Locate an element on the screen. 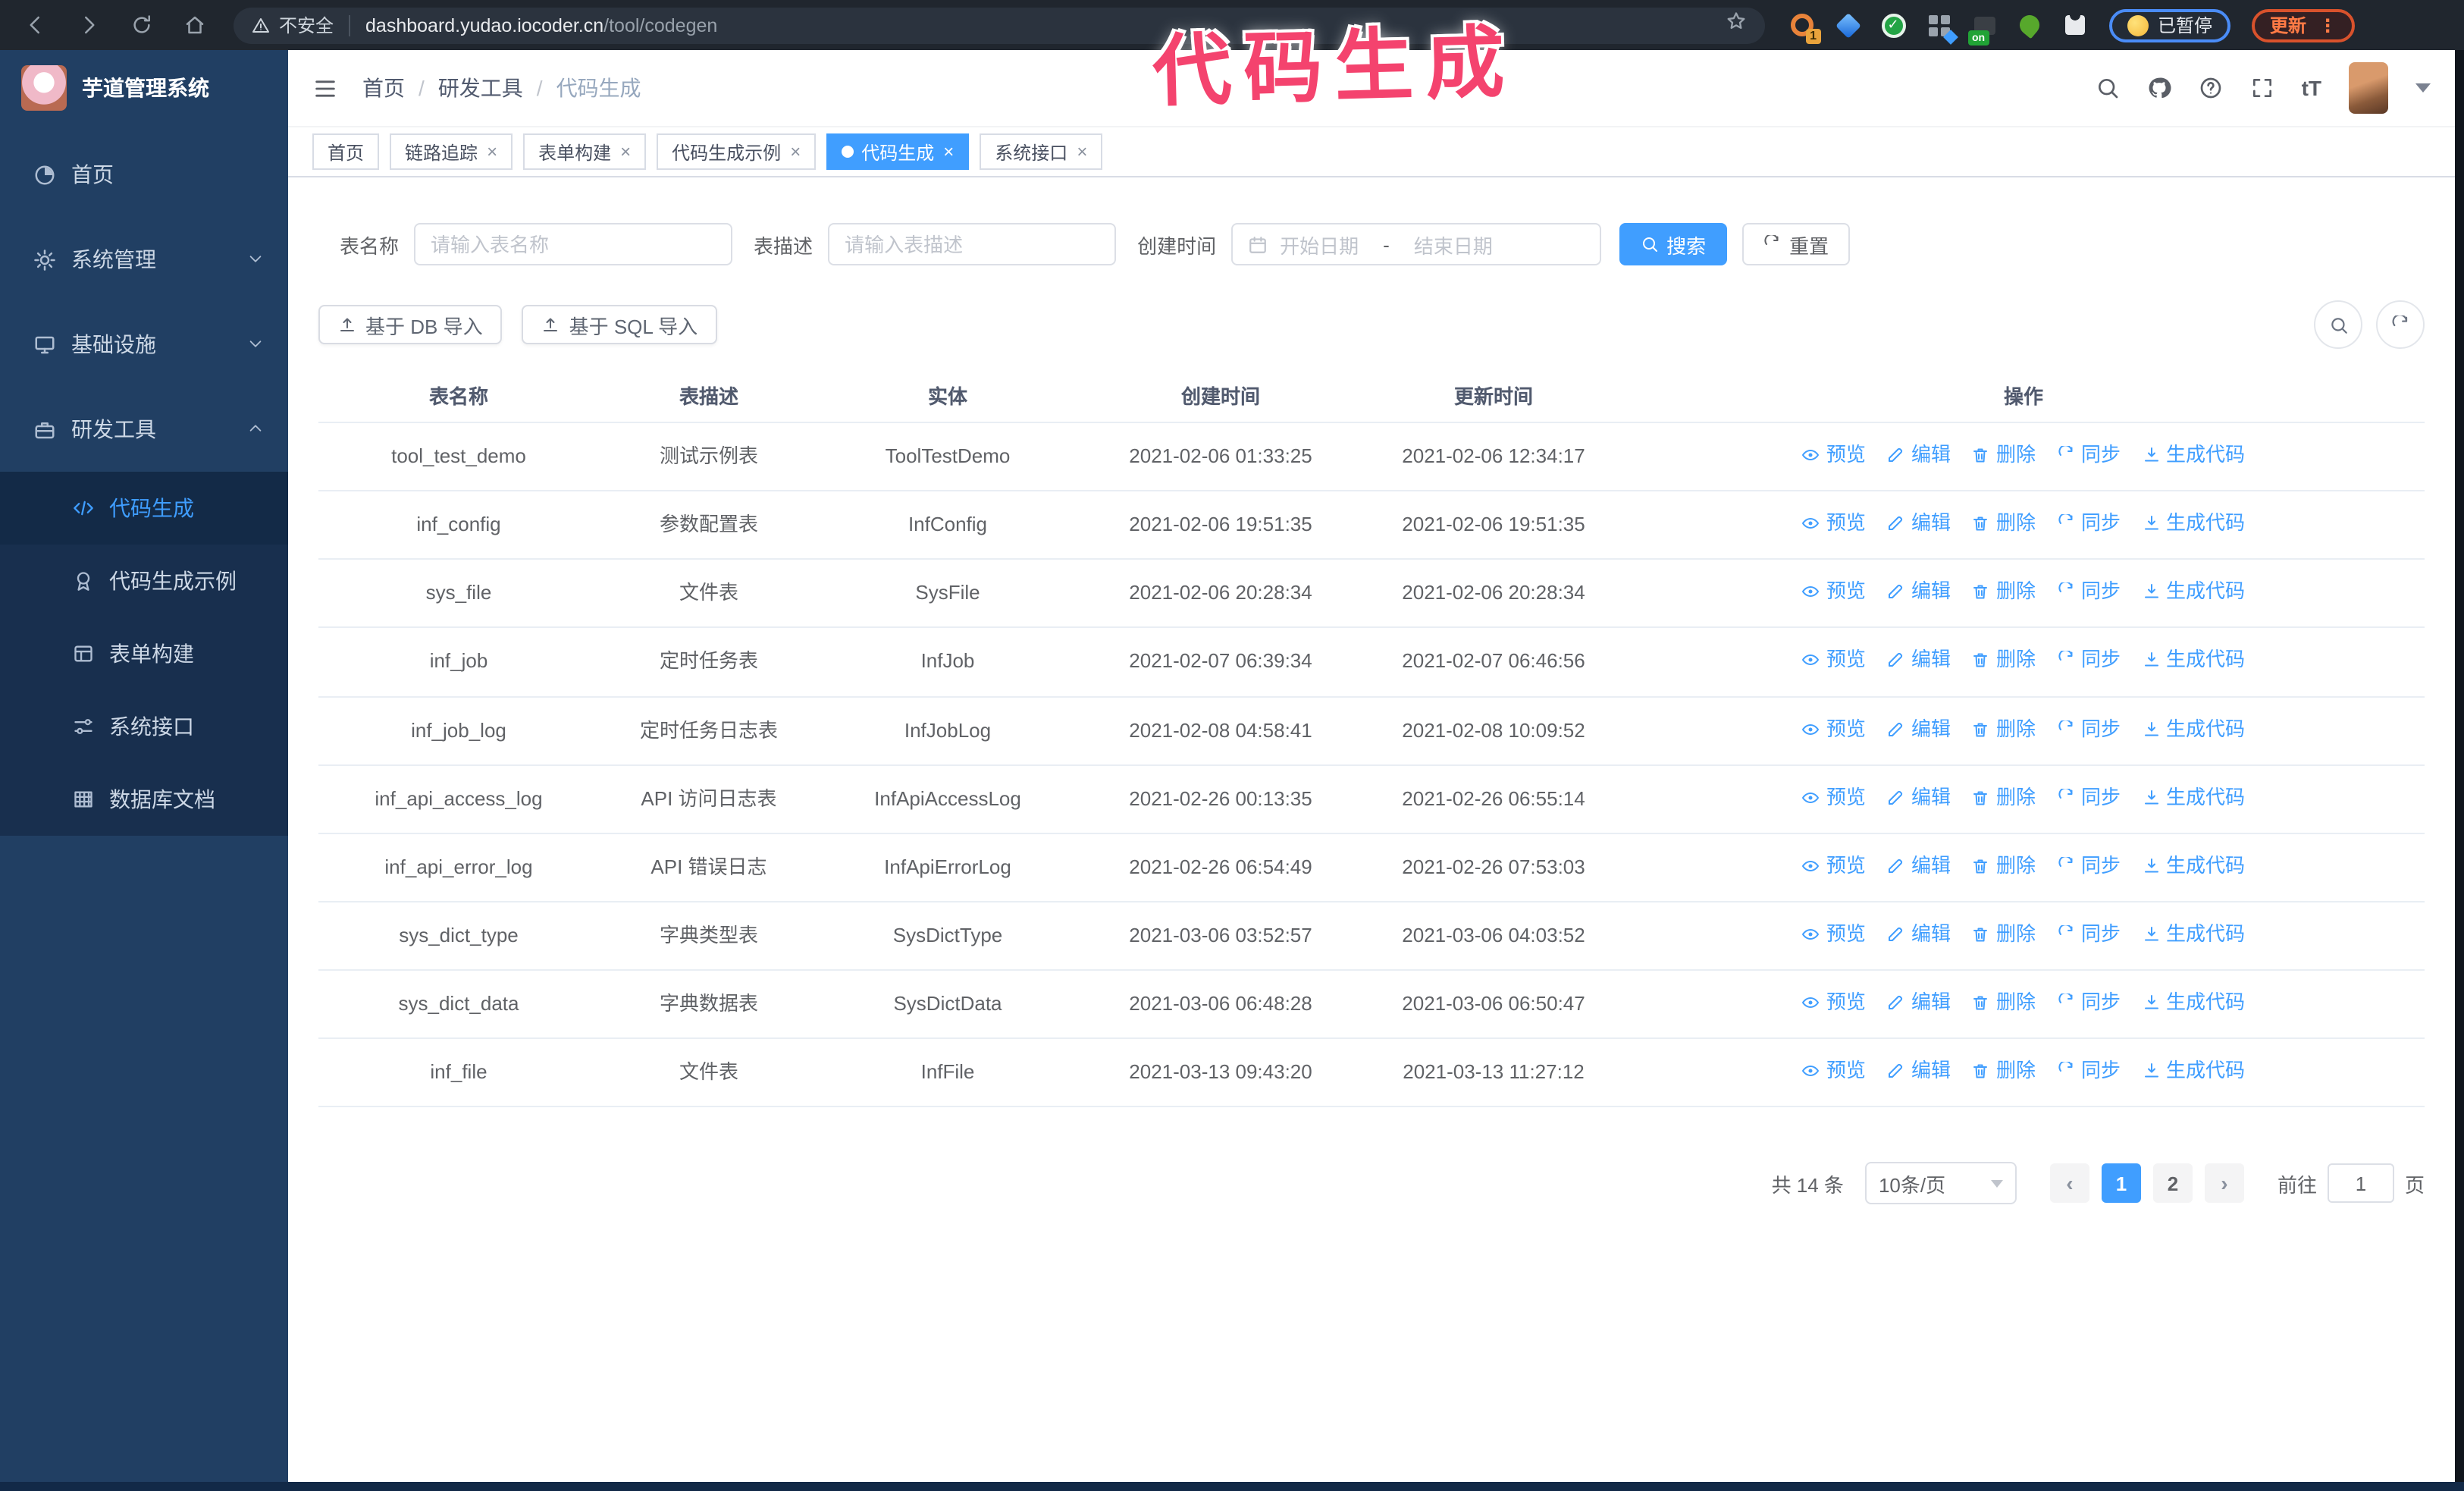 This screenshot has width=2464, height=1491. sidebar-item-codegen-example: 代码生成示例 is located at coordinates (144, 581).